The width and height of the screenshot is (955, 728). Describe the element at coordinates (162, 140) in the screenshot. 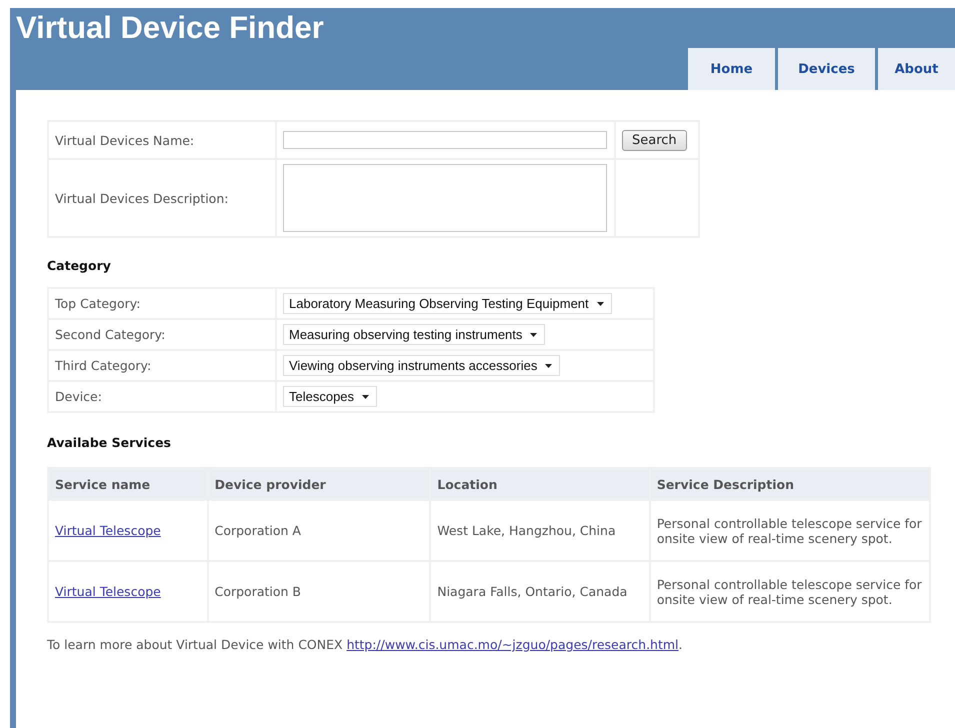

I see `field-label: Virtual Devices Name:` at that location.